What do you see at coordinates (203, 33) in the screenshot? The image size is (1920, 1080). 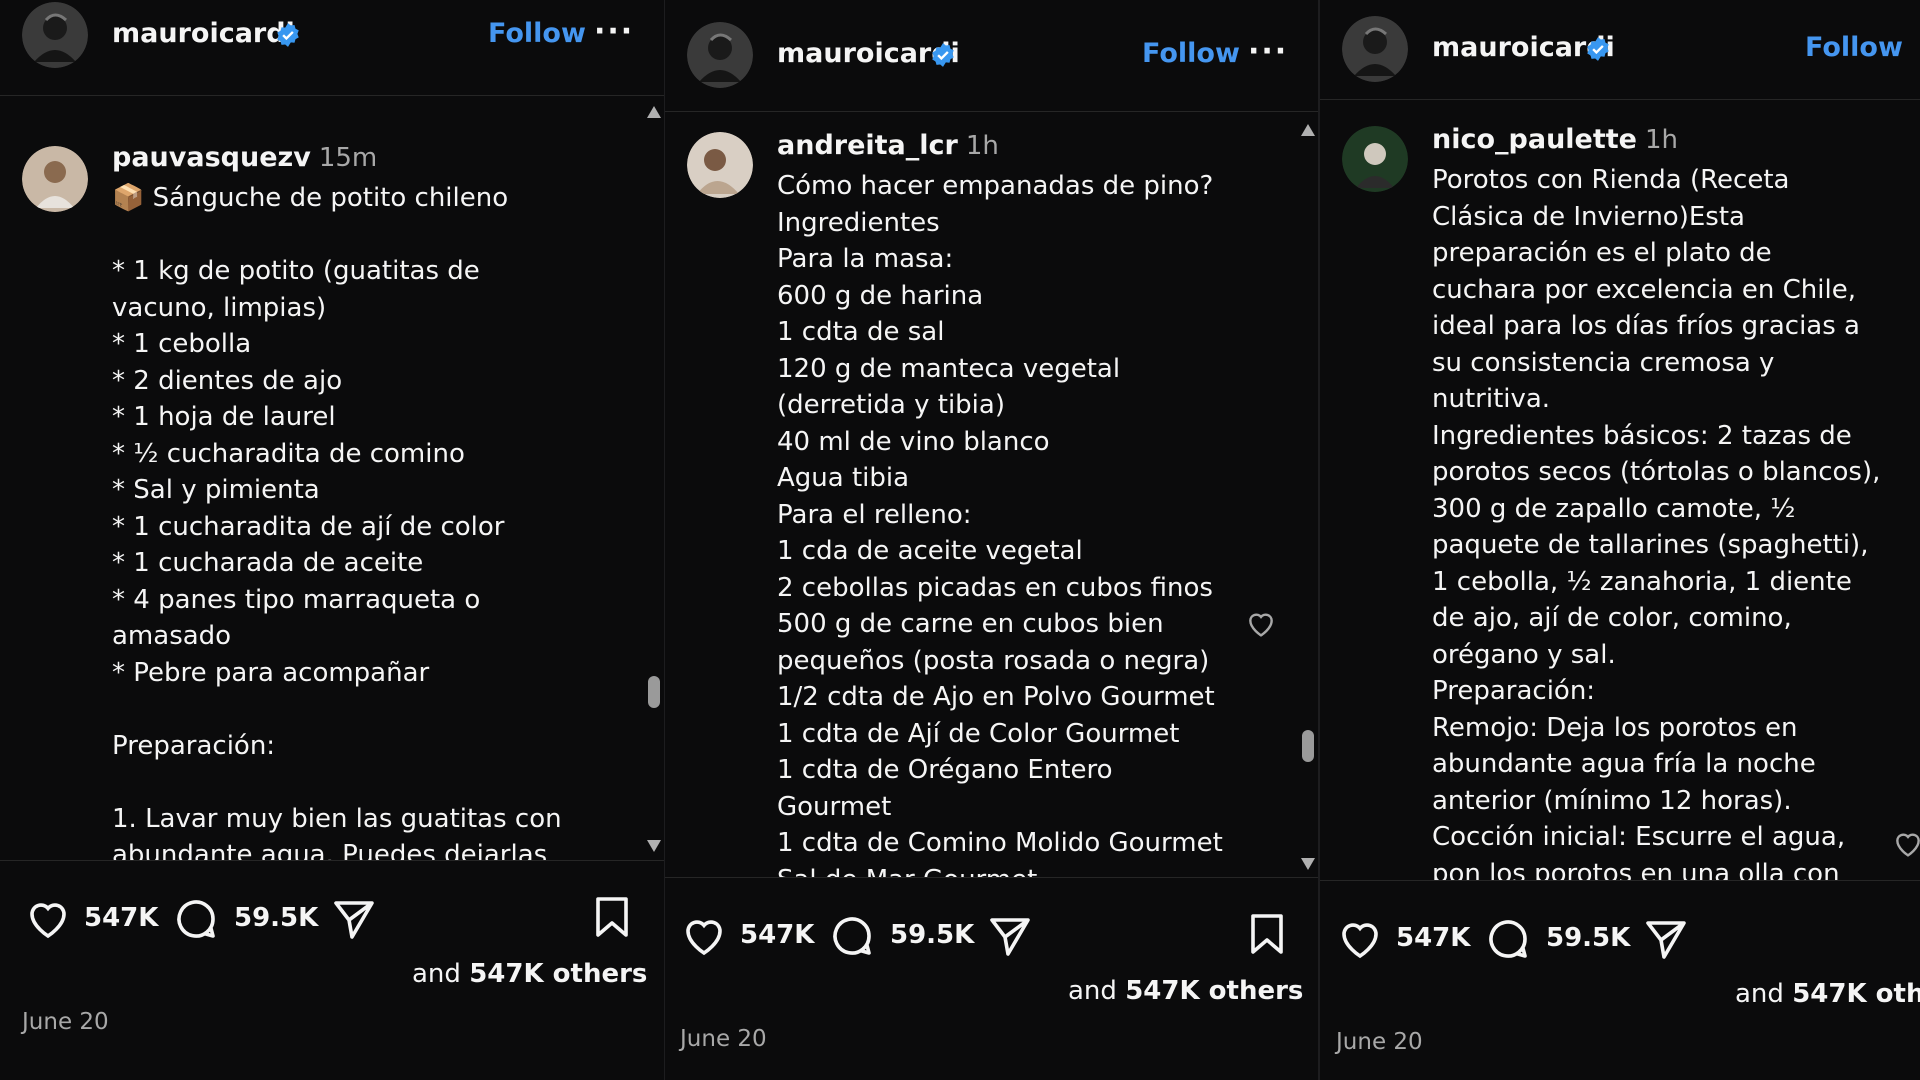 I see `post-author-username: mauroicardi` at bounding box center [203, 33].